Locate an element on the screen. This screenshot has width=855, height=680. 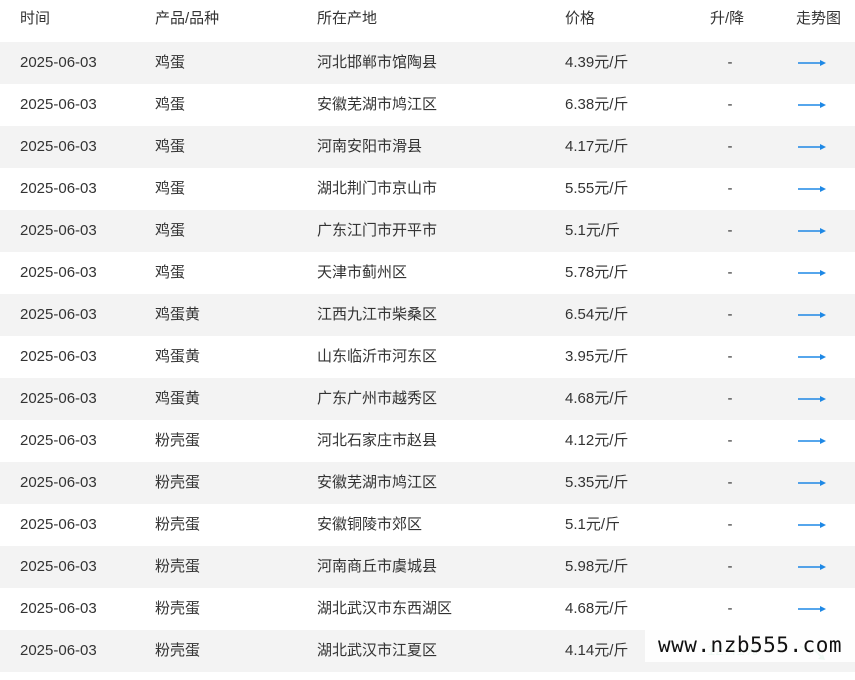
row-price: 3.95元/斤 is located at coordinates (597, 356).